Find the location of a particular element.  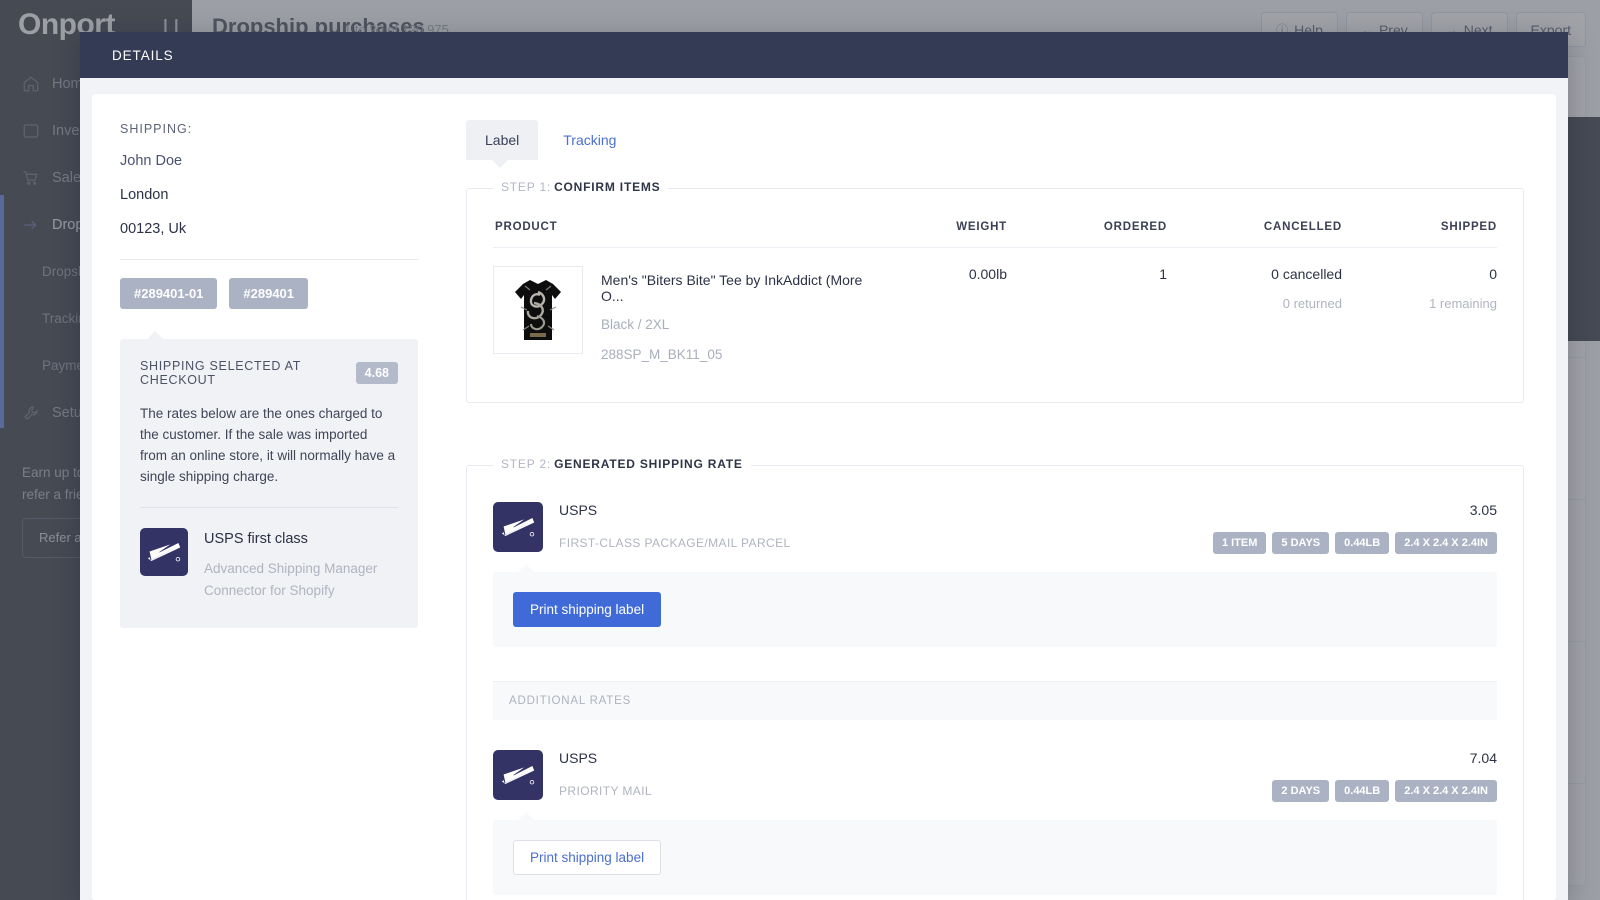

checkout-carrier-name: USPS first class is located at coordinates (256, 539).